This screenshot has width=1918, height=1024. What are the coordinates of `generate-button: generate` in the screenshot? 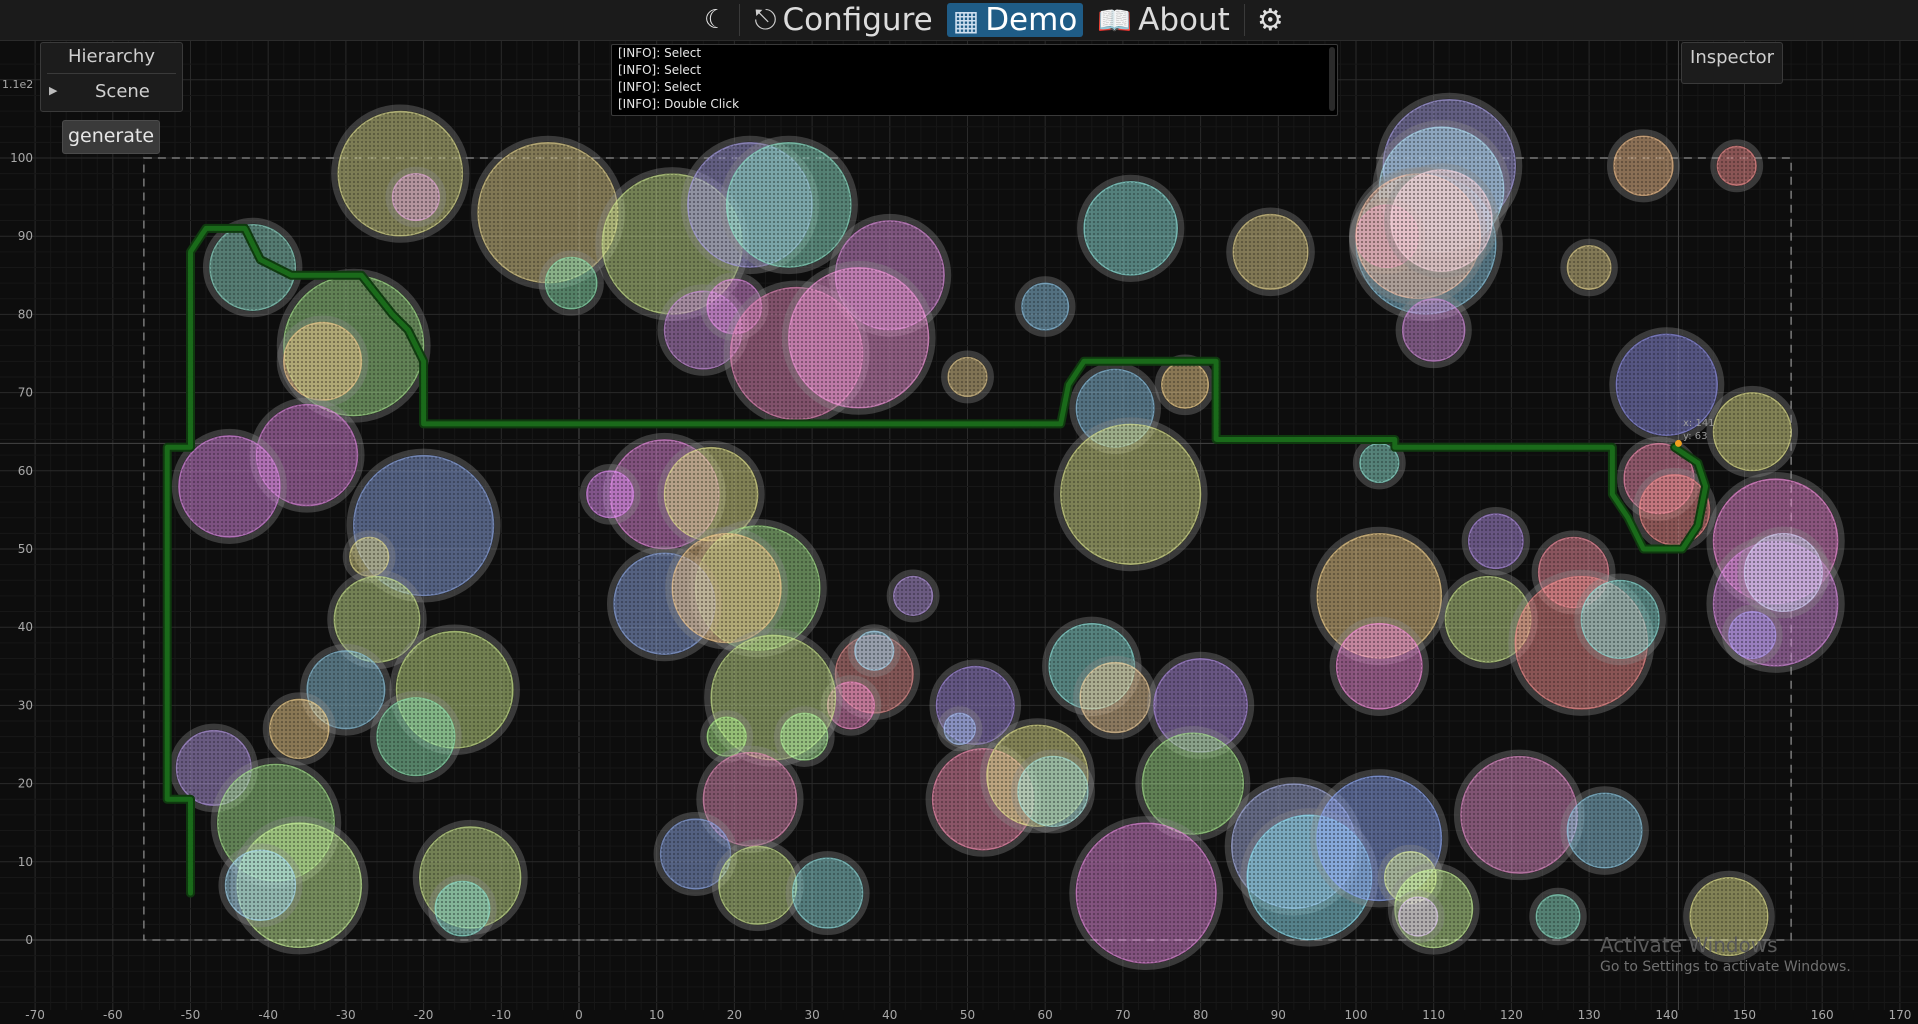 It's located at (111, 137).